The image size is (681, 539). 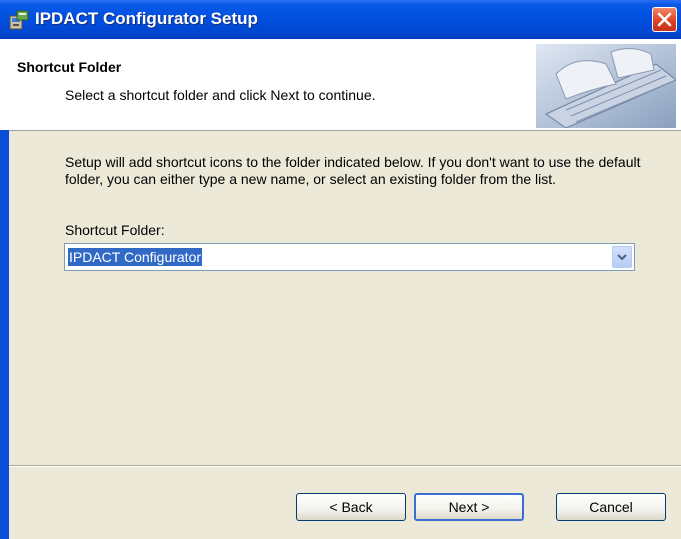 I want to click on page-title: Shortcut Folder, so click(x=69, y=67).